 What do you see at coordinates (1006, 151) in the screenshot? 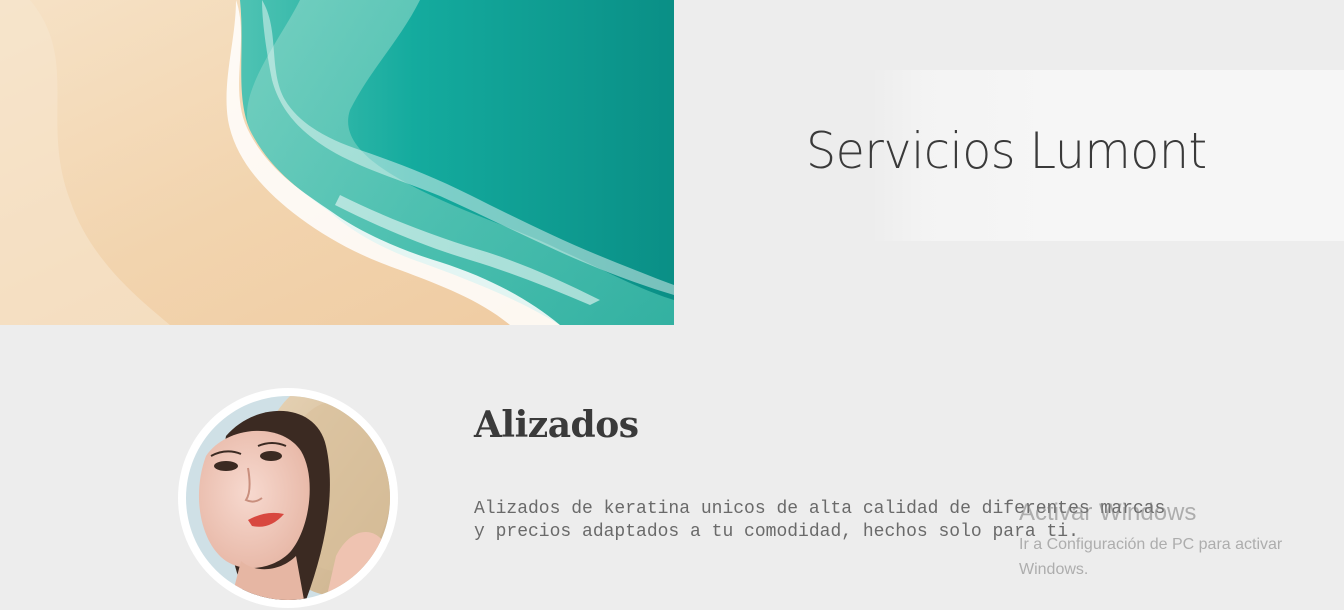
I see `page-title: Servicios Lumont` at bounding box center [1006, 151].